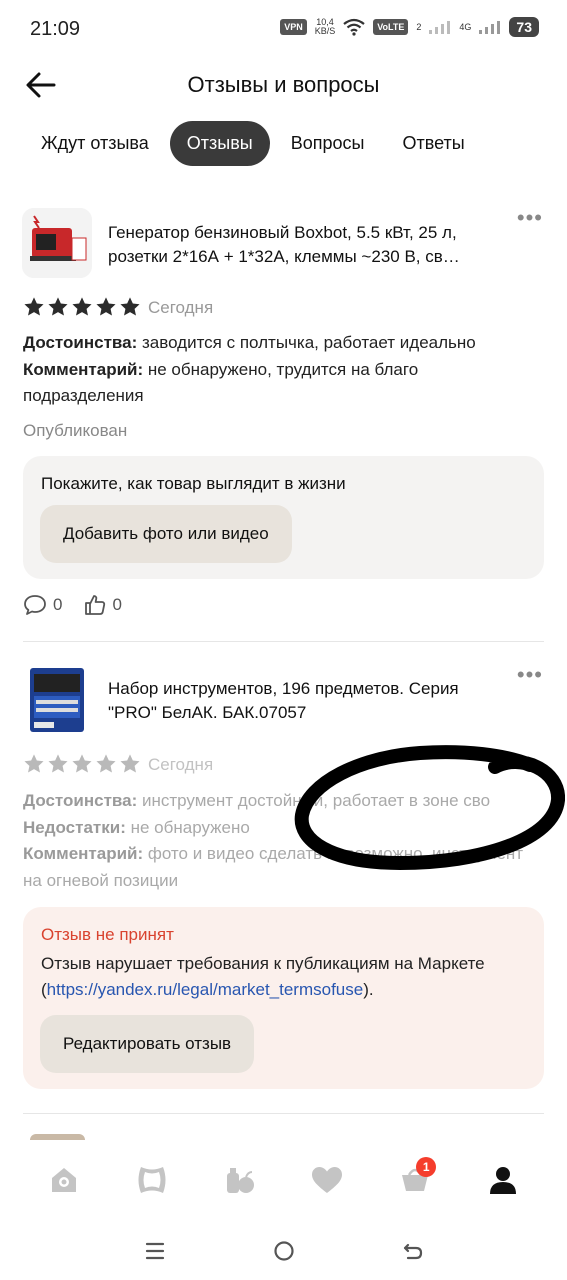 This screenshot has width=567, height=1280. I want to click on circle-icon, so click(283, 1251).